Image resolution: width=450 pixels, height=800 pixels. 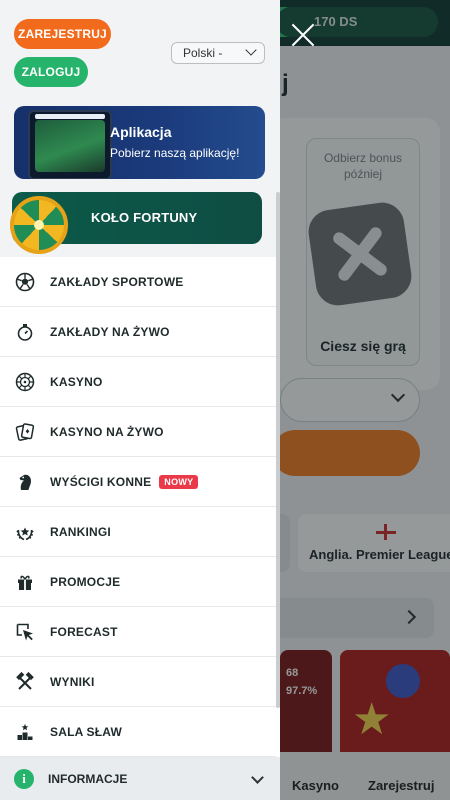 I want to click on information-section: i INFORMACJE, so click(x=140, y=778).